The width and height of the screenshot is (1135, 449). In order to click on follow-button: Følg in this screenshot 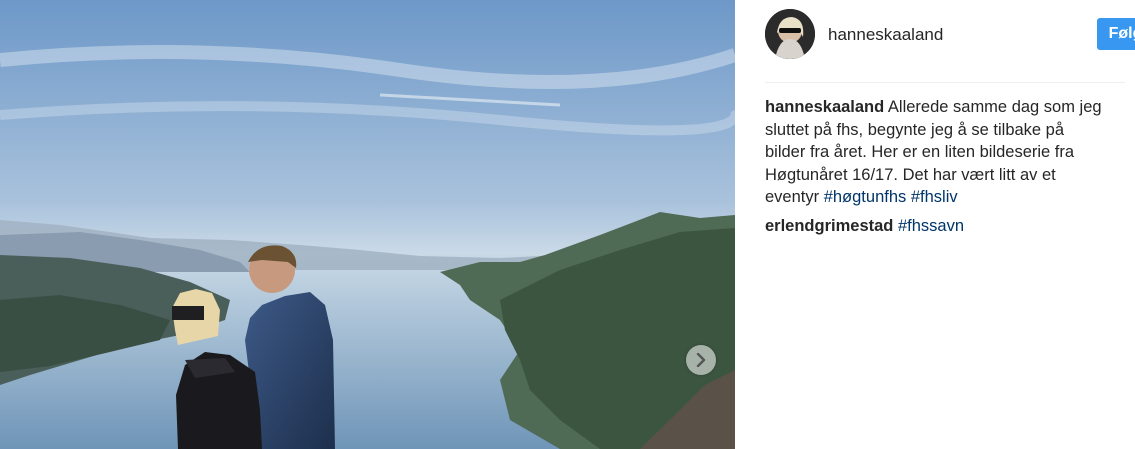, I will do `click(1116, 34)`.